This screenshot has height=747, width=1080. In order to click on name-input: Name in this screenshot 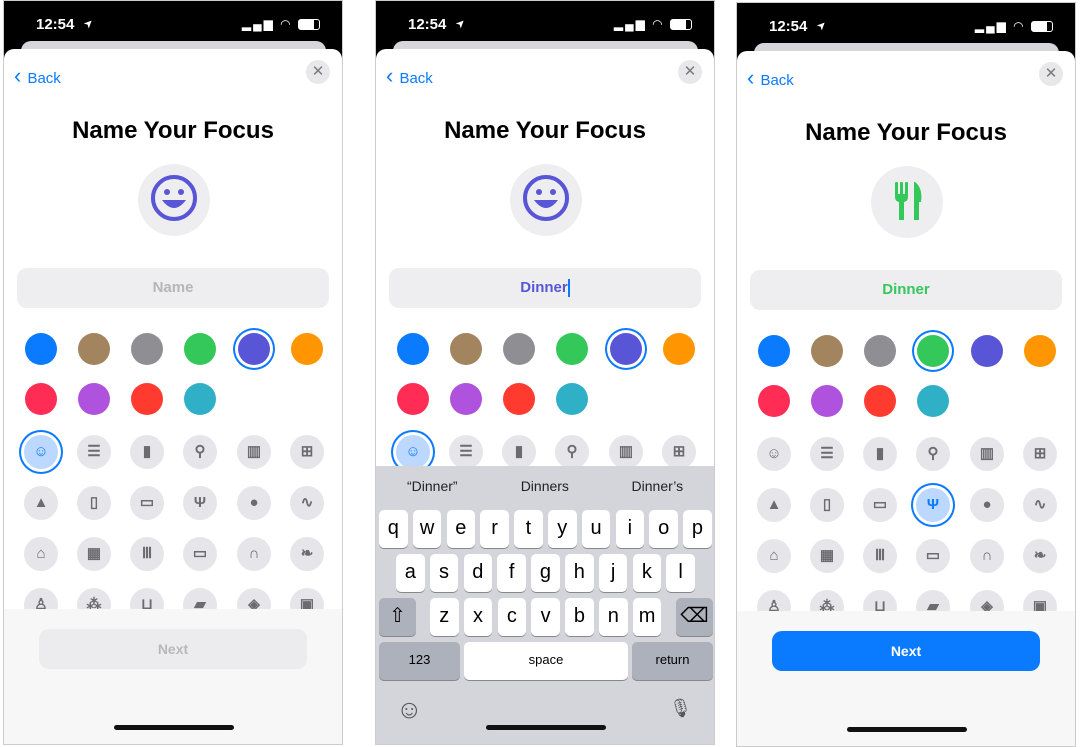, I will do `click(173, 288)`.